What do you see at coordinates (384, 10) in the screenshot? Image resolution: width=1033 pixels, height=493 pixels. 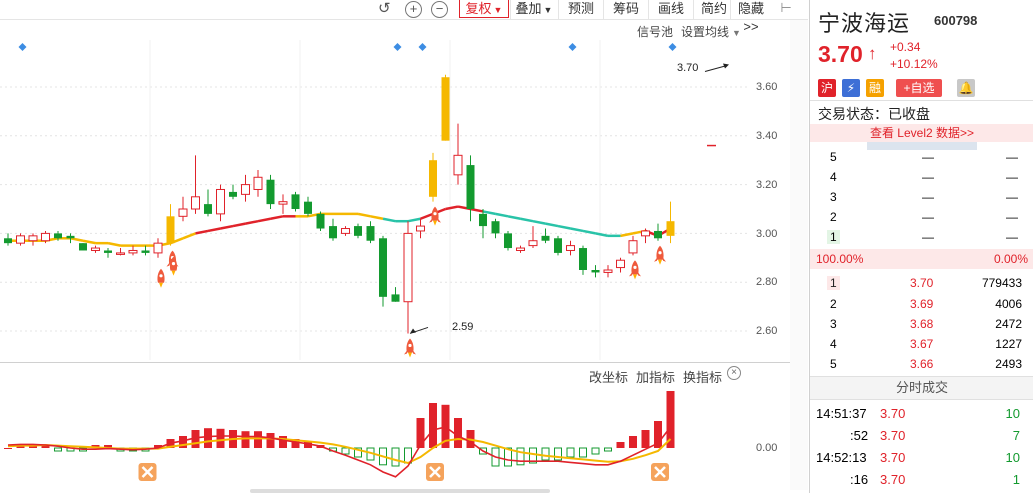 I see `undo-icon: ↺` at bounding box center [384, 10].